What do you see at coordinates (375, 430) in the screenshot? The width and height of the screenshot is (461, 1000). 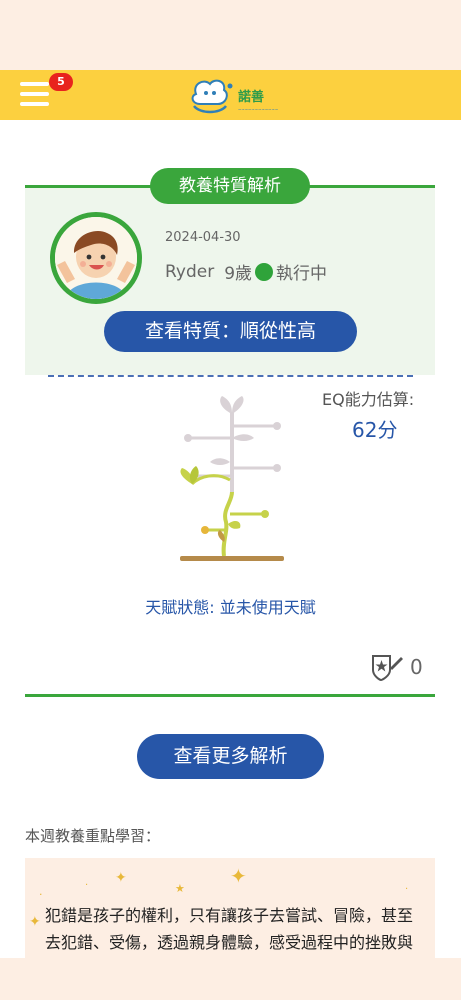 I see `eq-value: 62分` at bounding box center [375, 430].